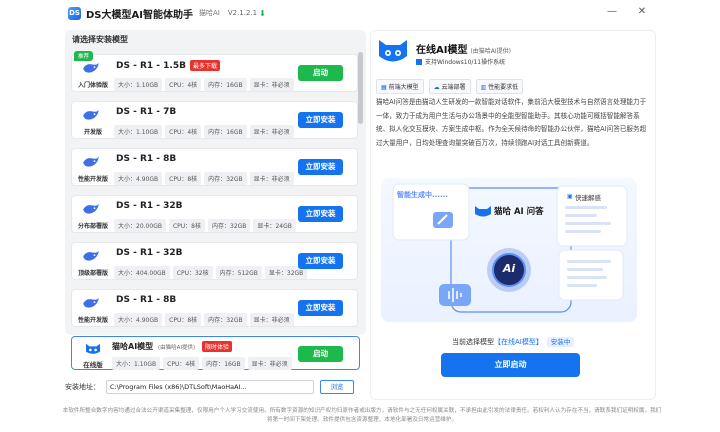 Image resolution: width=720 pixels, height=432 pixels. What do you see at coordinates (518, 342) in the screenshot?
I see `hint-model: 【在线AI模型】` at bounding box center [518, 342].